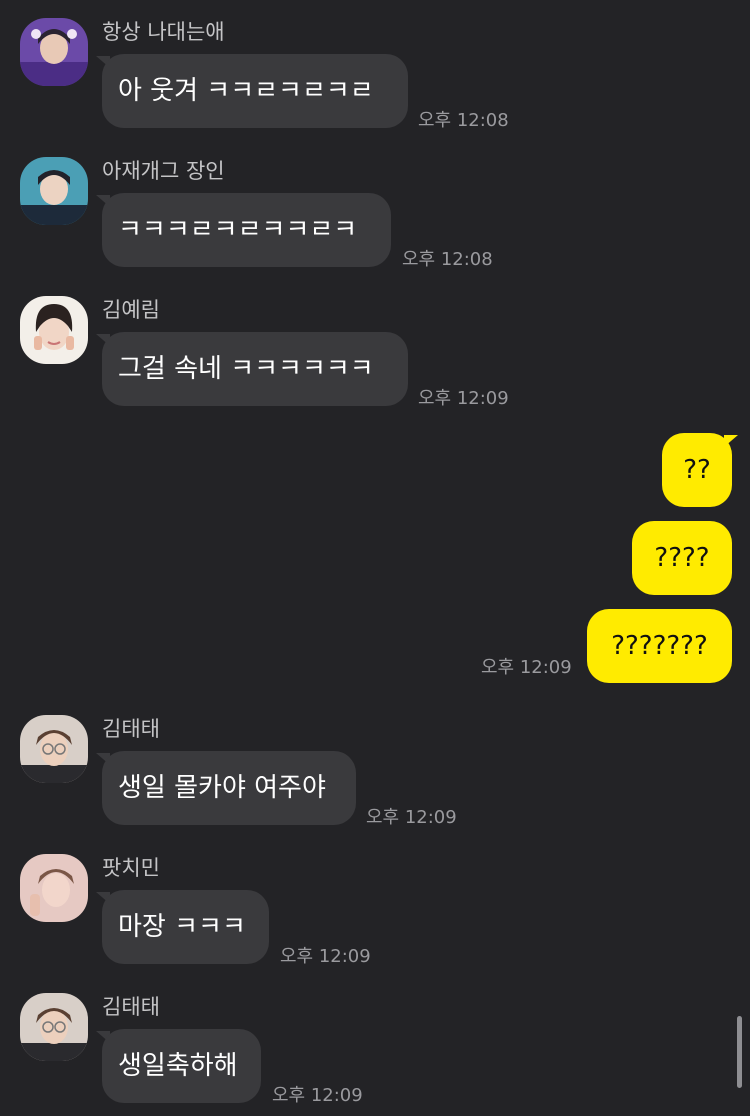 Image resolution: width=750 pixels, height=1116 pixels. What do you see at coordinates (659, 646) in the screenshot?
I see `message-bubble: ???????` at bounding box center [659, 646].